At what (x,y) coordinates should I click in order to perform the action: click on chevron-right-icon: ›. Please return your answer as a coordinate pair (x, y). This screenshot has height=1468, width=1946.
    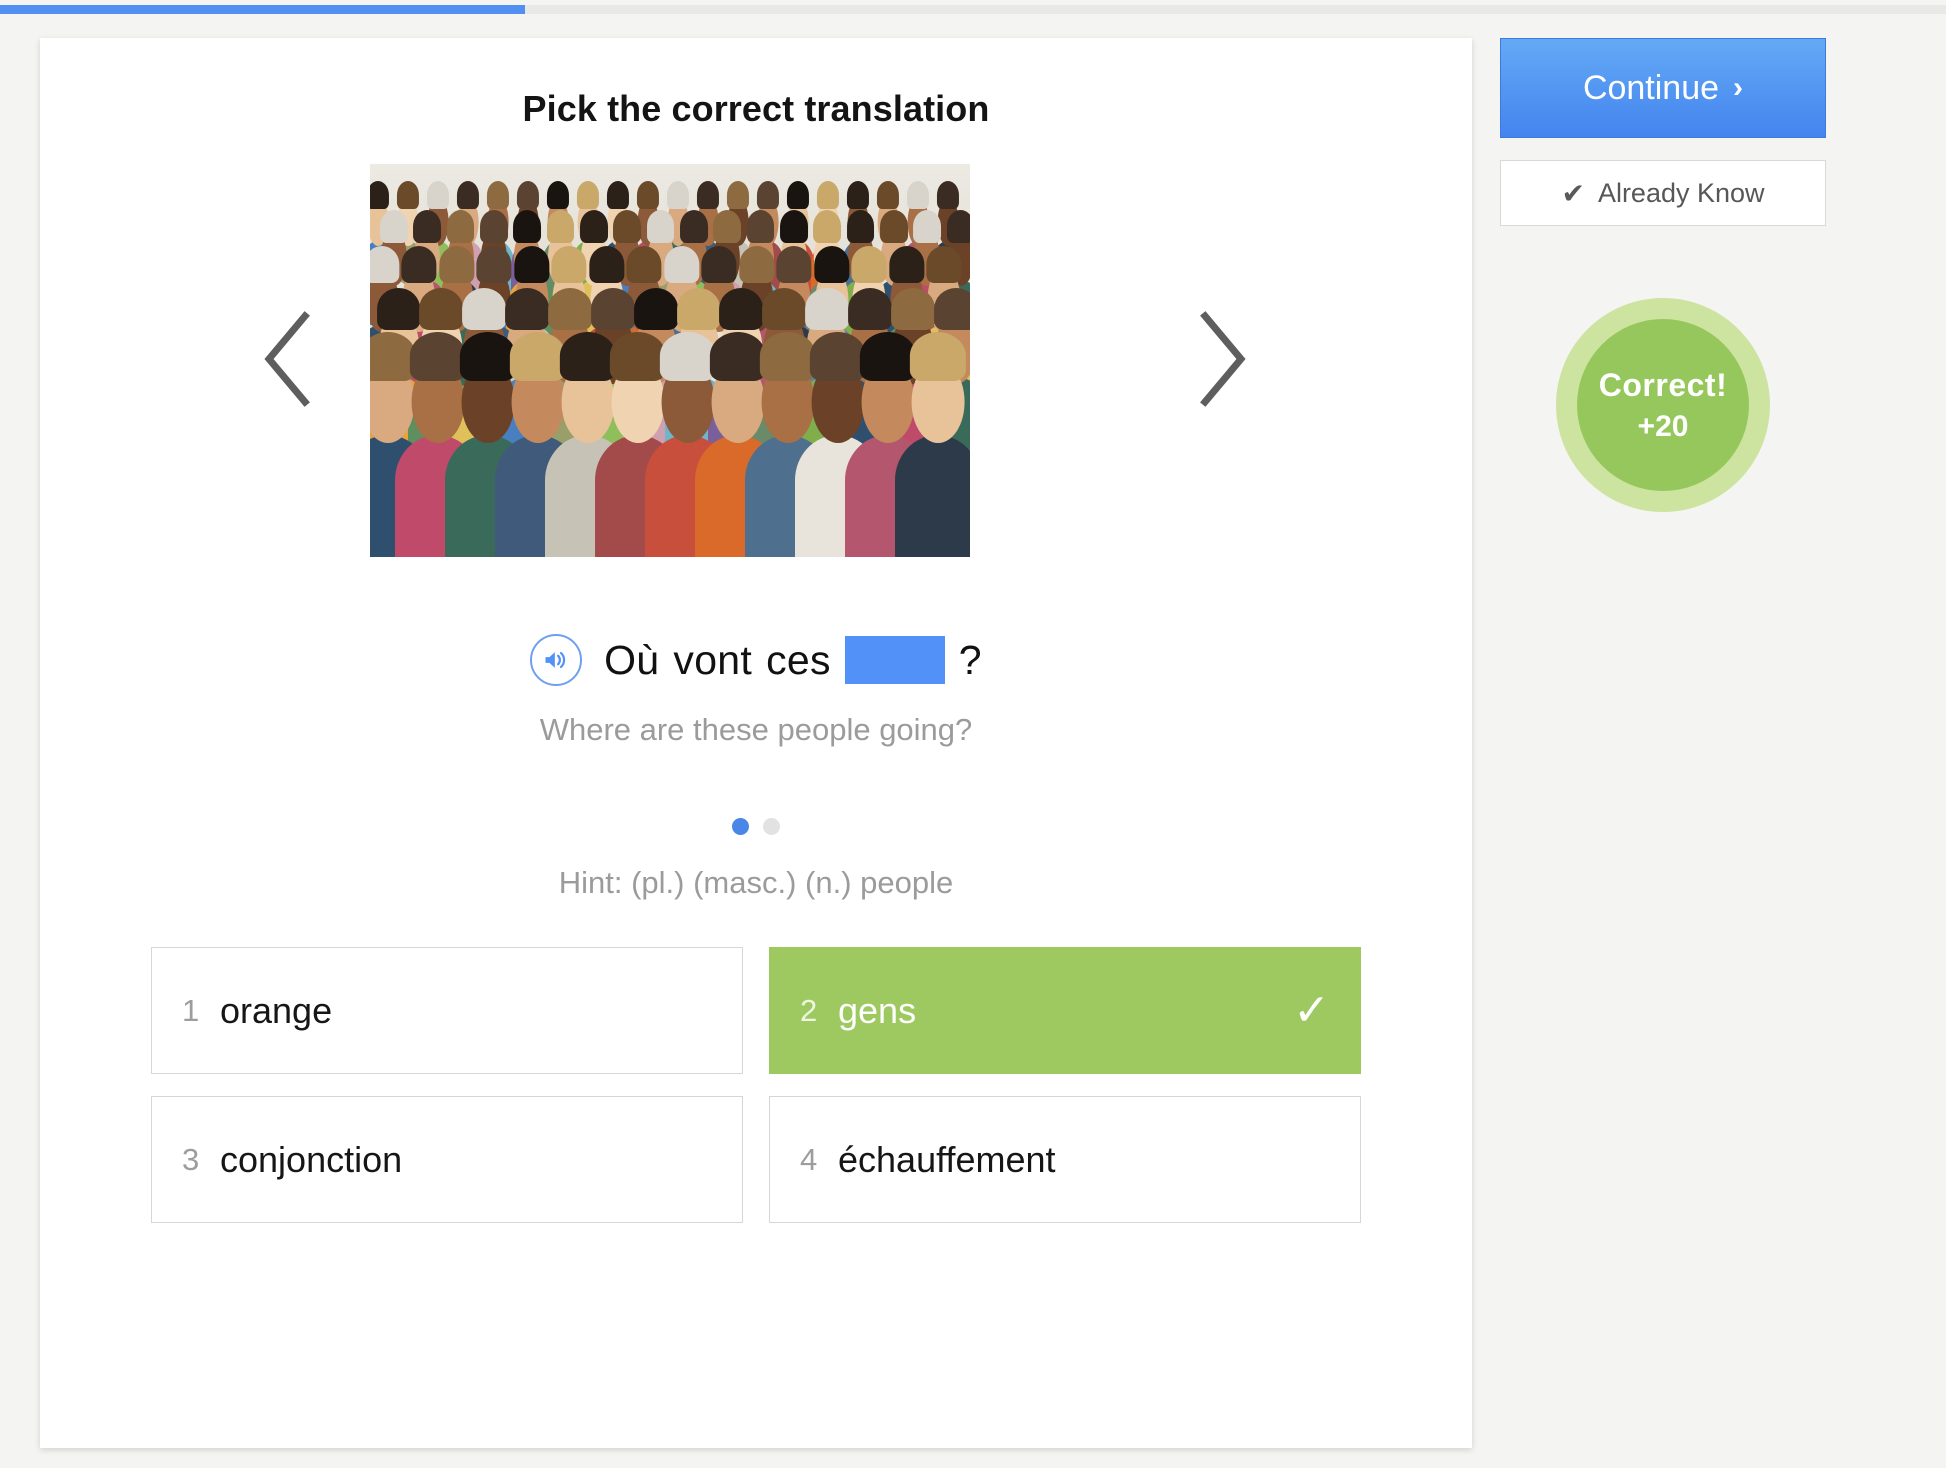
    Looking at the image, I should click on (1738, 87).